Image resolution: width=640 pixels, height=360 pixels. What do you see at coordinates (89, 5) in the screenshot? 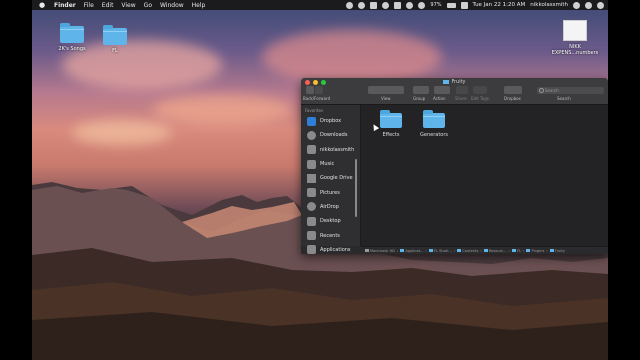
I see `menu-file: File` at bounding box center [89, 5].